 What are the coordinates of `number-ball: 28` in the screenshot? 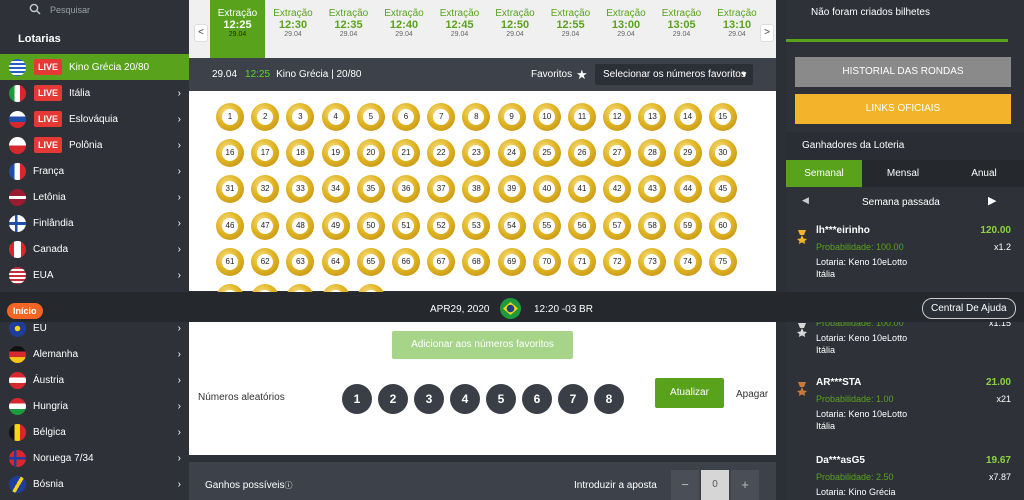 It's located at (652, 153).